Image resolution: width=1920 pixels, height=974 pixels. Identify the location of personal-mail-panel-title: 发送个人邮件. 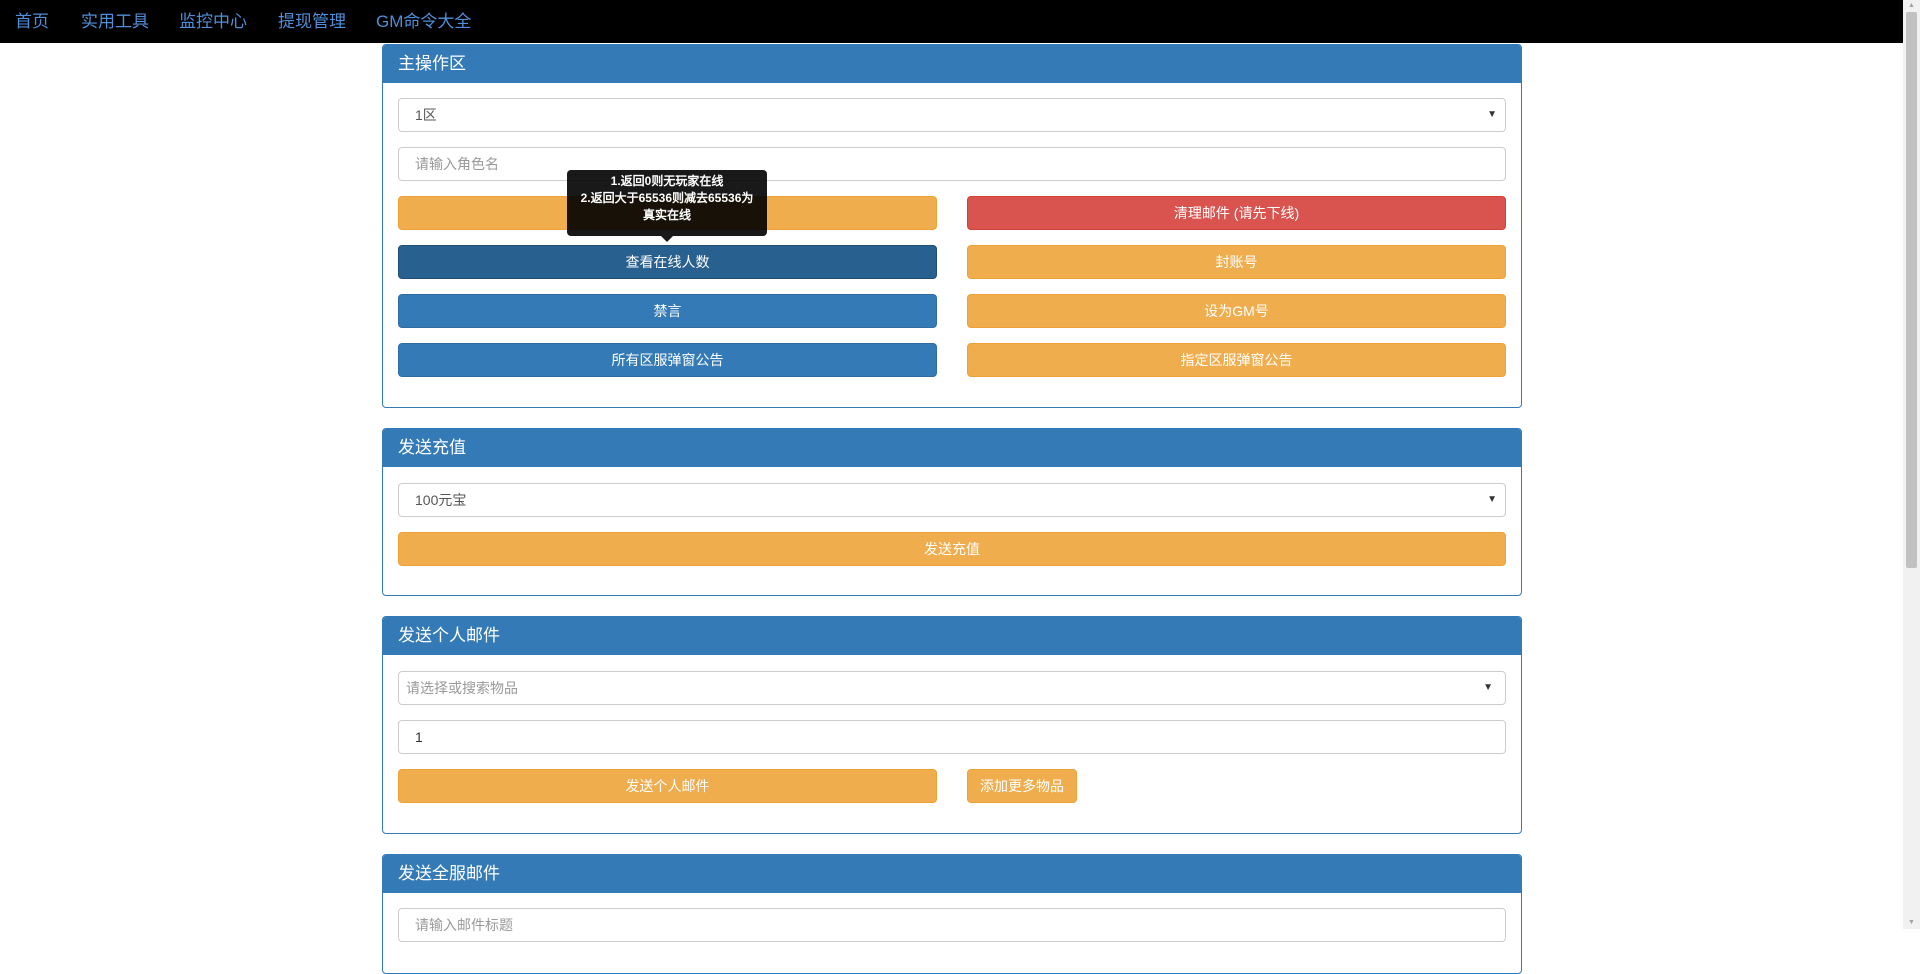
(952, 636).